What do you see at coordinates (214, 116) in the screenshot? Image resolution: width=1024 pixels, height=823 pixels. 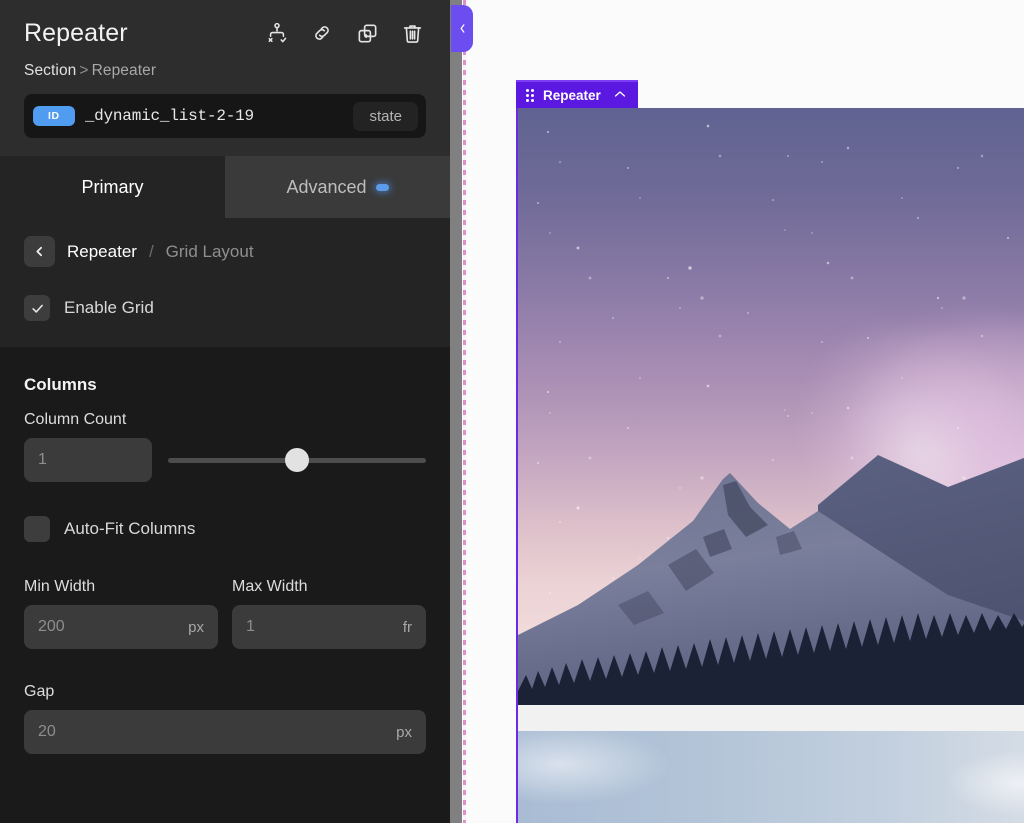 I see `element-id-value: _dynamic_list-2-19` at bounding box center [214, 116].